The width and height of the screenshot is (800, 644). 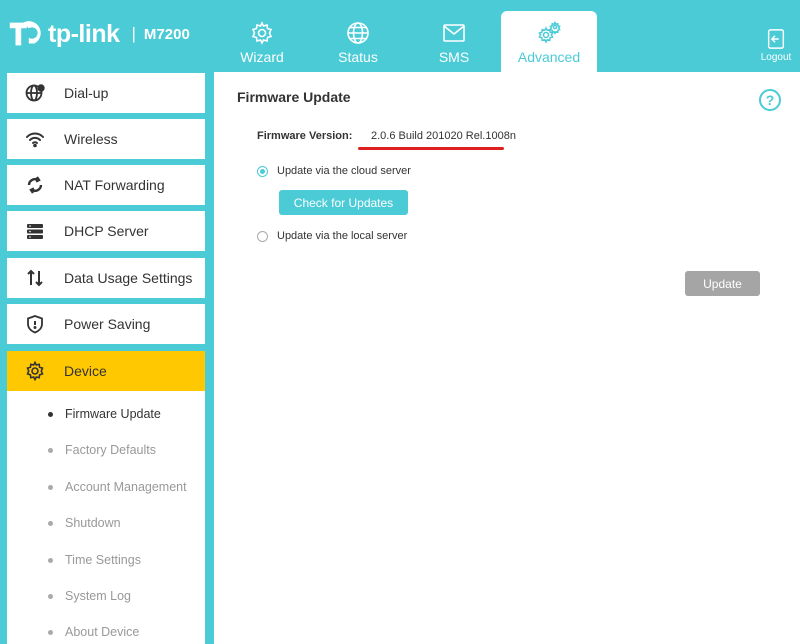 I want to click on submenu-item-factory-defaults: Factory Defaults, so click(x=106, y=450).